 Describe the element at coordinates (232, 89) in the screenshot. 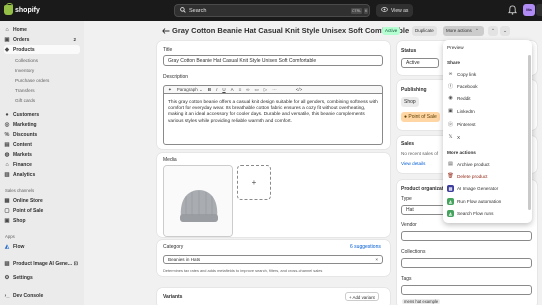

I see `text-color-icon: A` at that location.